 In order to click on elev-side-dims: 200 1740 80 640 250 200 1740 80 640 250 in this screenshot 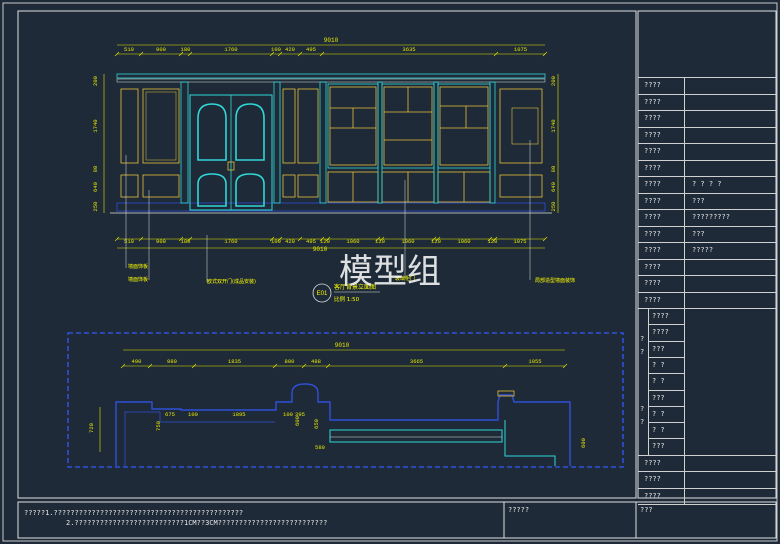, I will do `click(324, 143)`.